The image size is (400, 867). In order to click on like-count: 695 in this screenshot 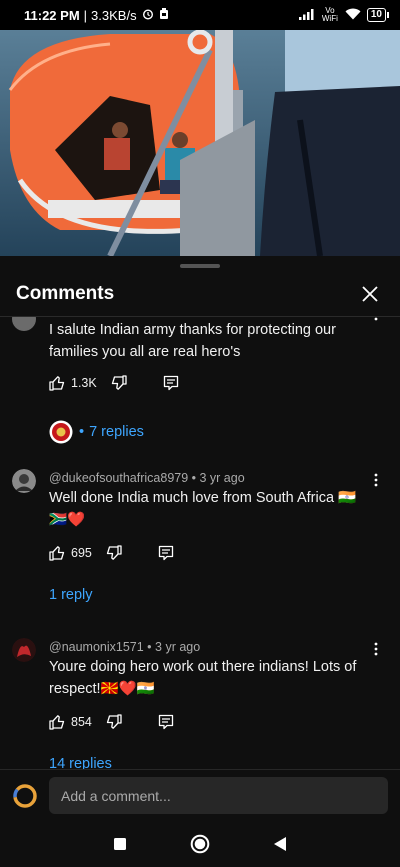, I will do `click(81, 553)`.